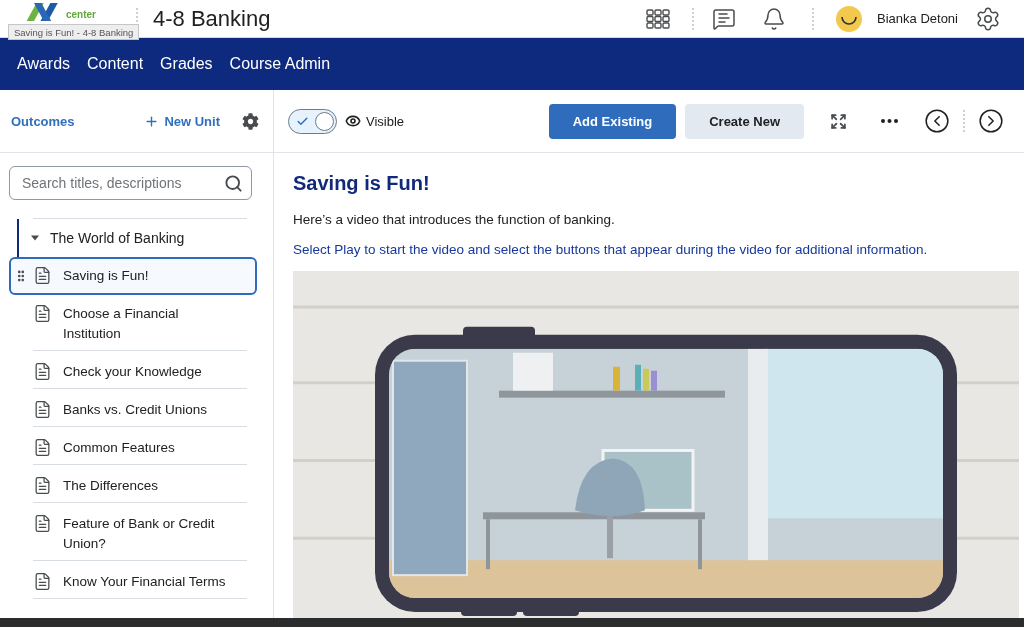  Describe the element at coordinates (774, 18) in the screenshot. I see `bell-icon` at that location.